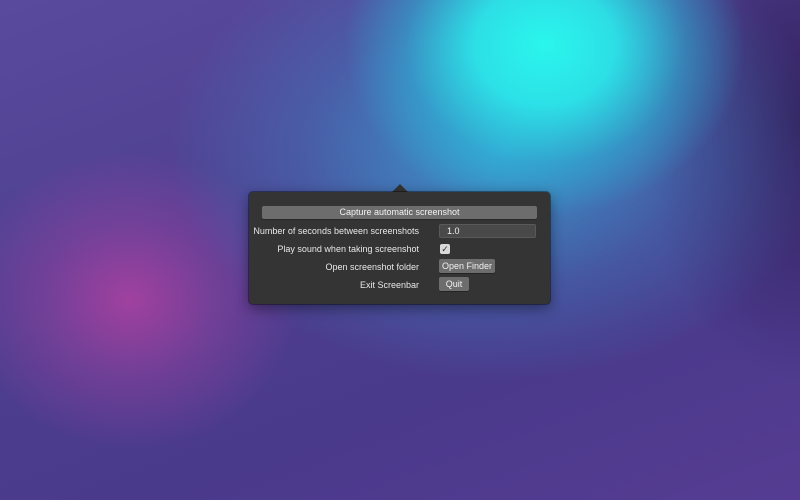 The width and height of the screenshot is (800, 500). Describe the element at coordinates (389, 285) in the screenshot. I see `exit-label: Exit Screenbar` at that location.